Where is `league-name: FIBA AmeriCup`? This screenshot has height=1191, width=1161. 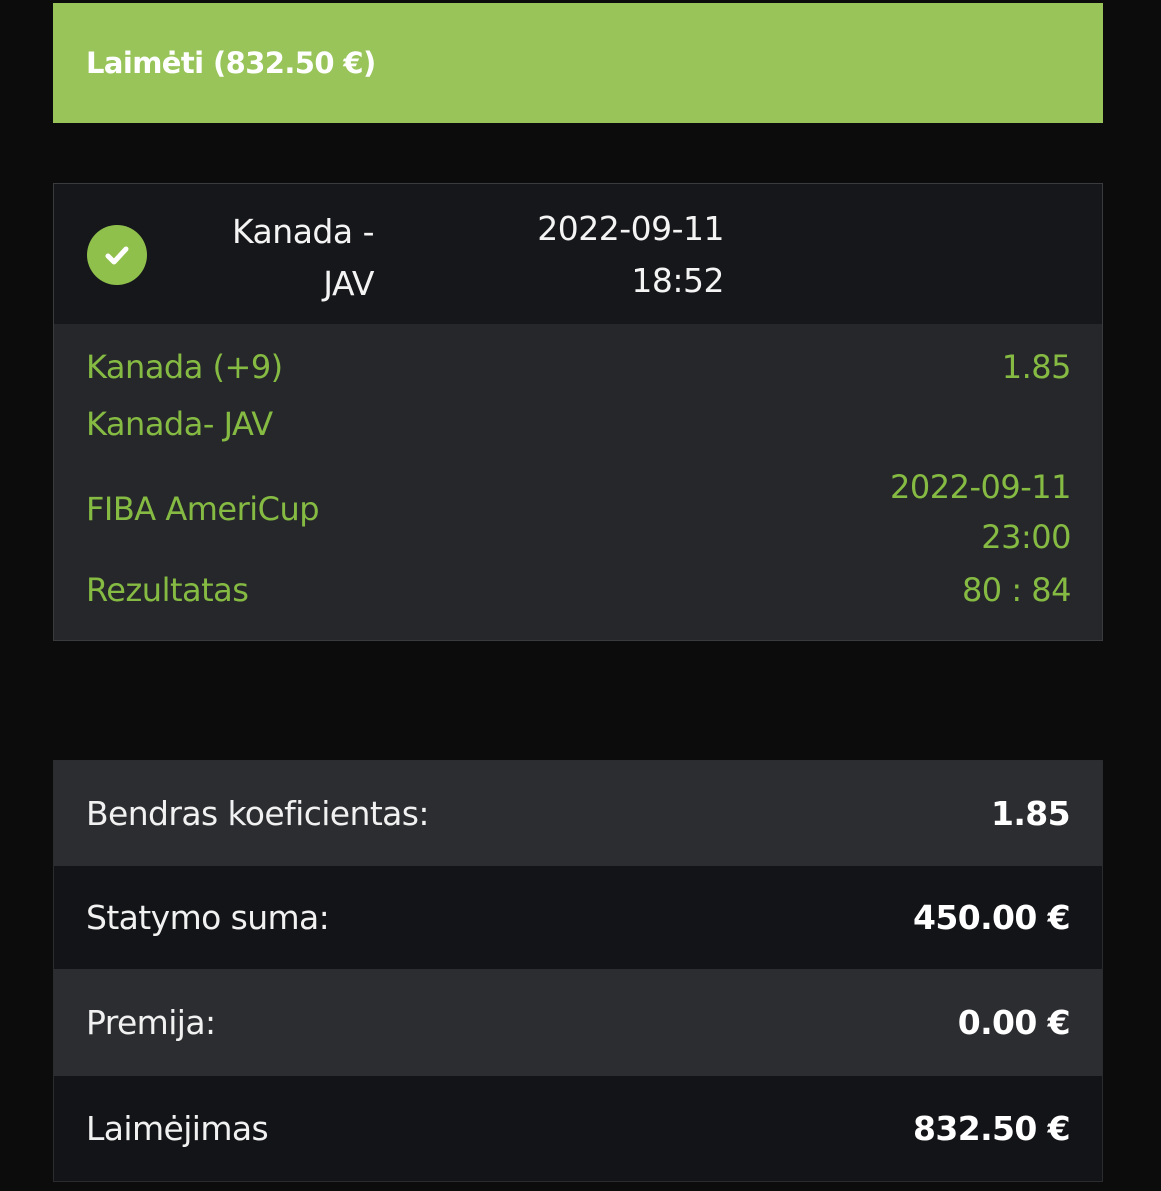 league-name: FIBA AmeriCup is located at coordinates (203, 509).